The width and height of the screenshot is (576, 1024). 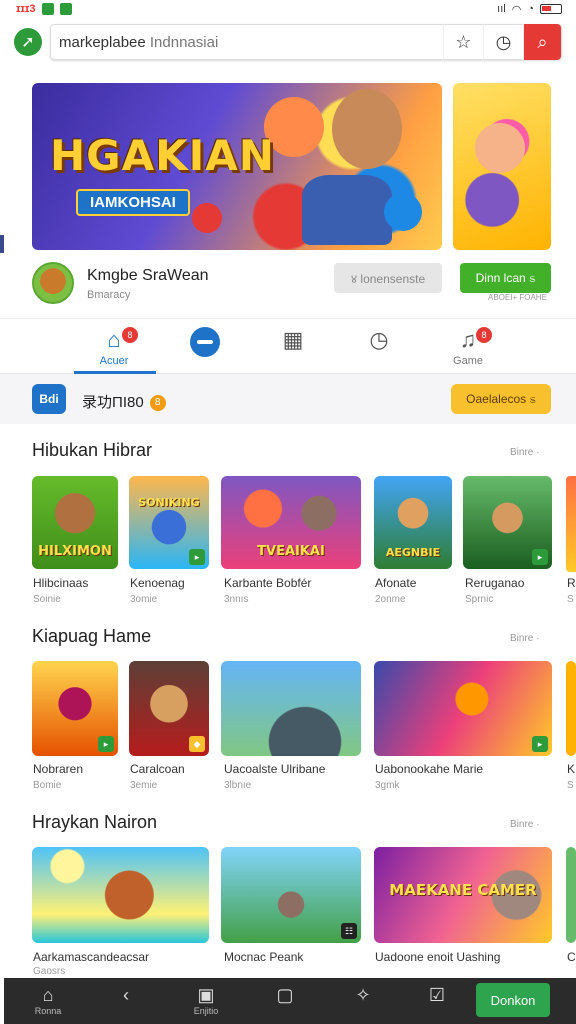 I want to click on install-note: ABOEI+ FOAHE, so click(x=517, y=297).